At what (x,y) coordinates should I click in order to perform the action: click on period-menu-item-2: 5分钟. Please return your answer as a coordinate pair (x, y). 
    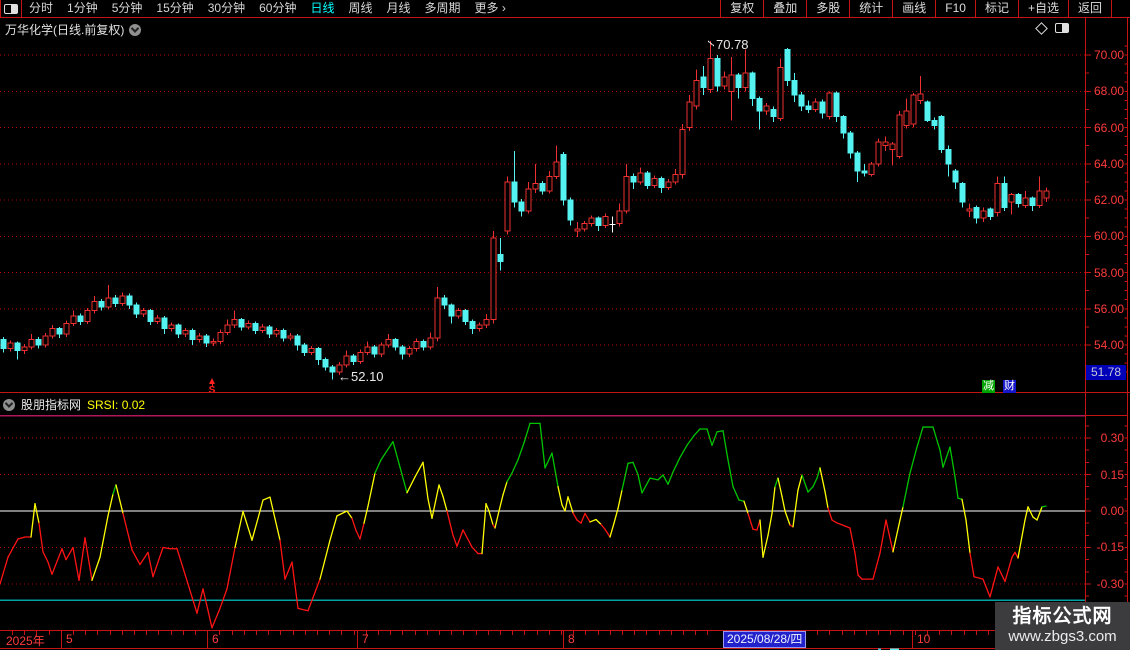
    Looking at the image, I should click on (127, 8).